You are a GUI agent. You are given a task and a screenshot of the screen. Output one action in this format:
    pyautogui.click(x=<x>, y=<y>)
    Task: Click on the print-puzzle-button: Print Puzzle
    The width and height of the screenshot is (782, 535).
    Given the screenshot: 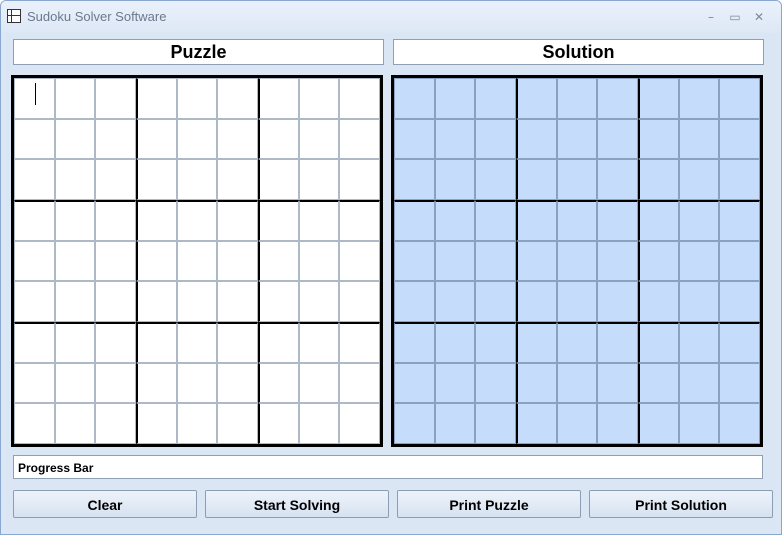 What is the action you would take?
    pyautogui.click(x=489, y=504)
    